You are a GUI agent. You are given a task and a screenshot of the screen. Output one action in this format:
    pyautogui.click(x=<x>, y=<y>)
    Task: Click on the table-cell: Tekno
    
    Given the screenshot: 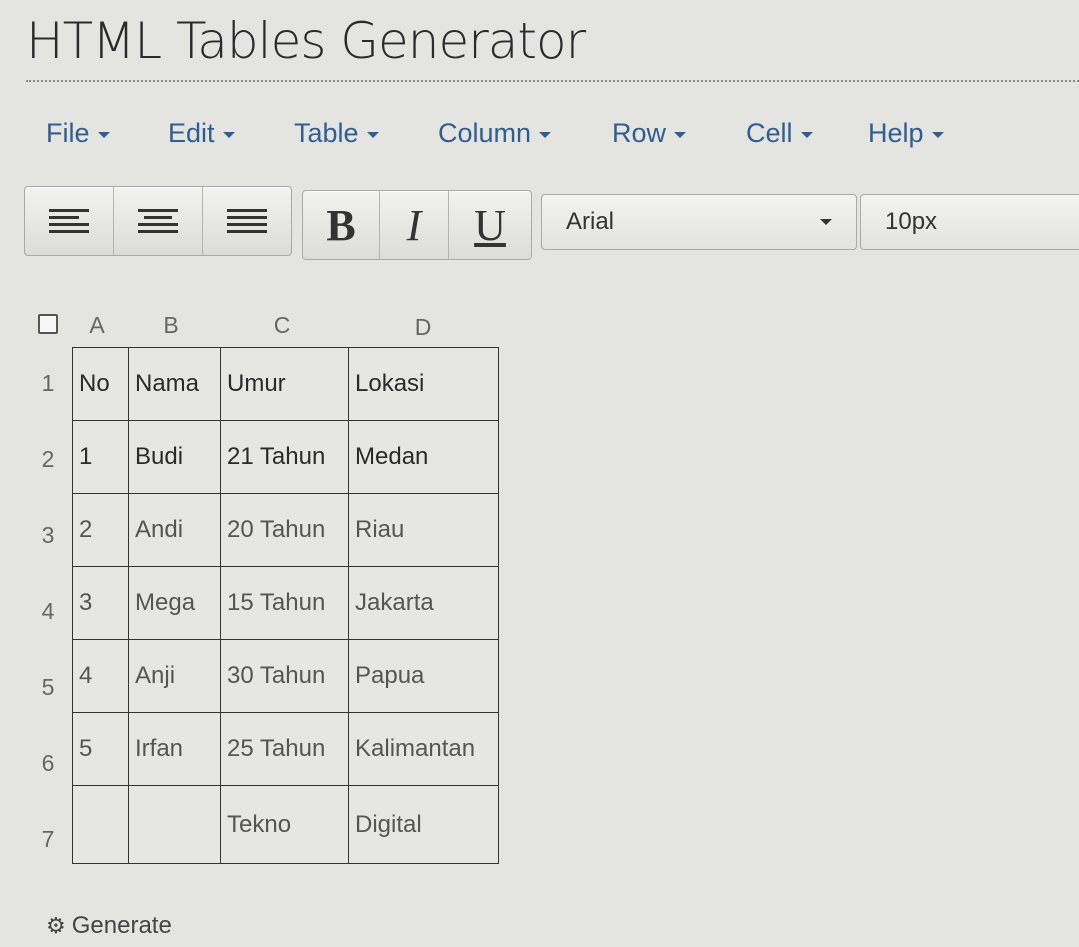 What is the action you would take?
    pyautogui.click(x=284, y=824)
    